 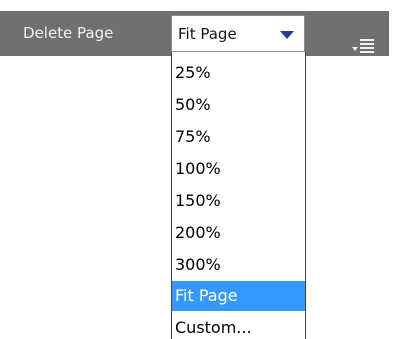 I want to click on delete-page-button: Delete Page, so click(x=68, y=33).